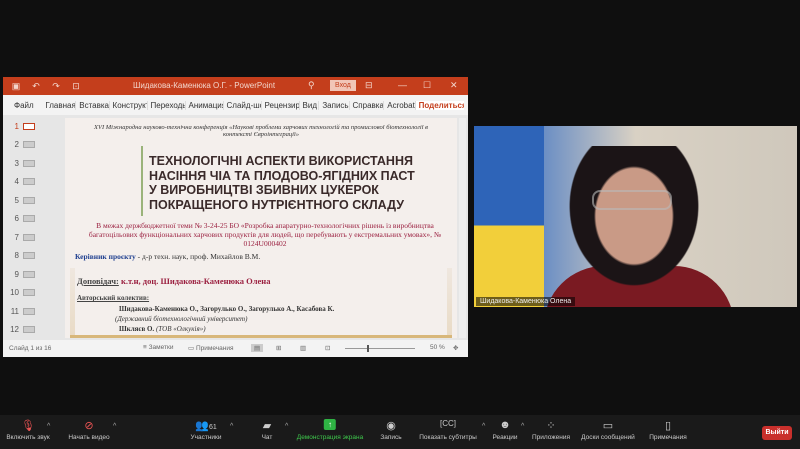  Describe the element at coordinates (89, 426) in the screenshot. I see `video-off-icon: ⊘` at that location.